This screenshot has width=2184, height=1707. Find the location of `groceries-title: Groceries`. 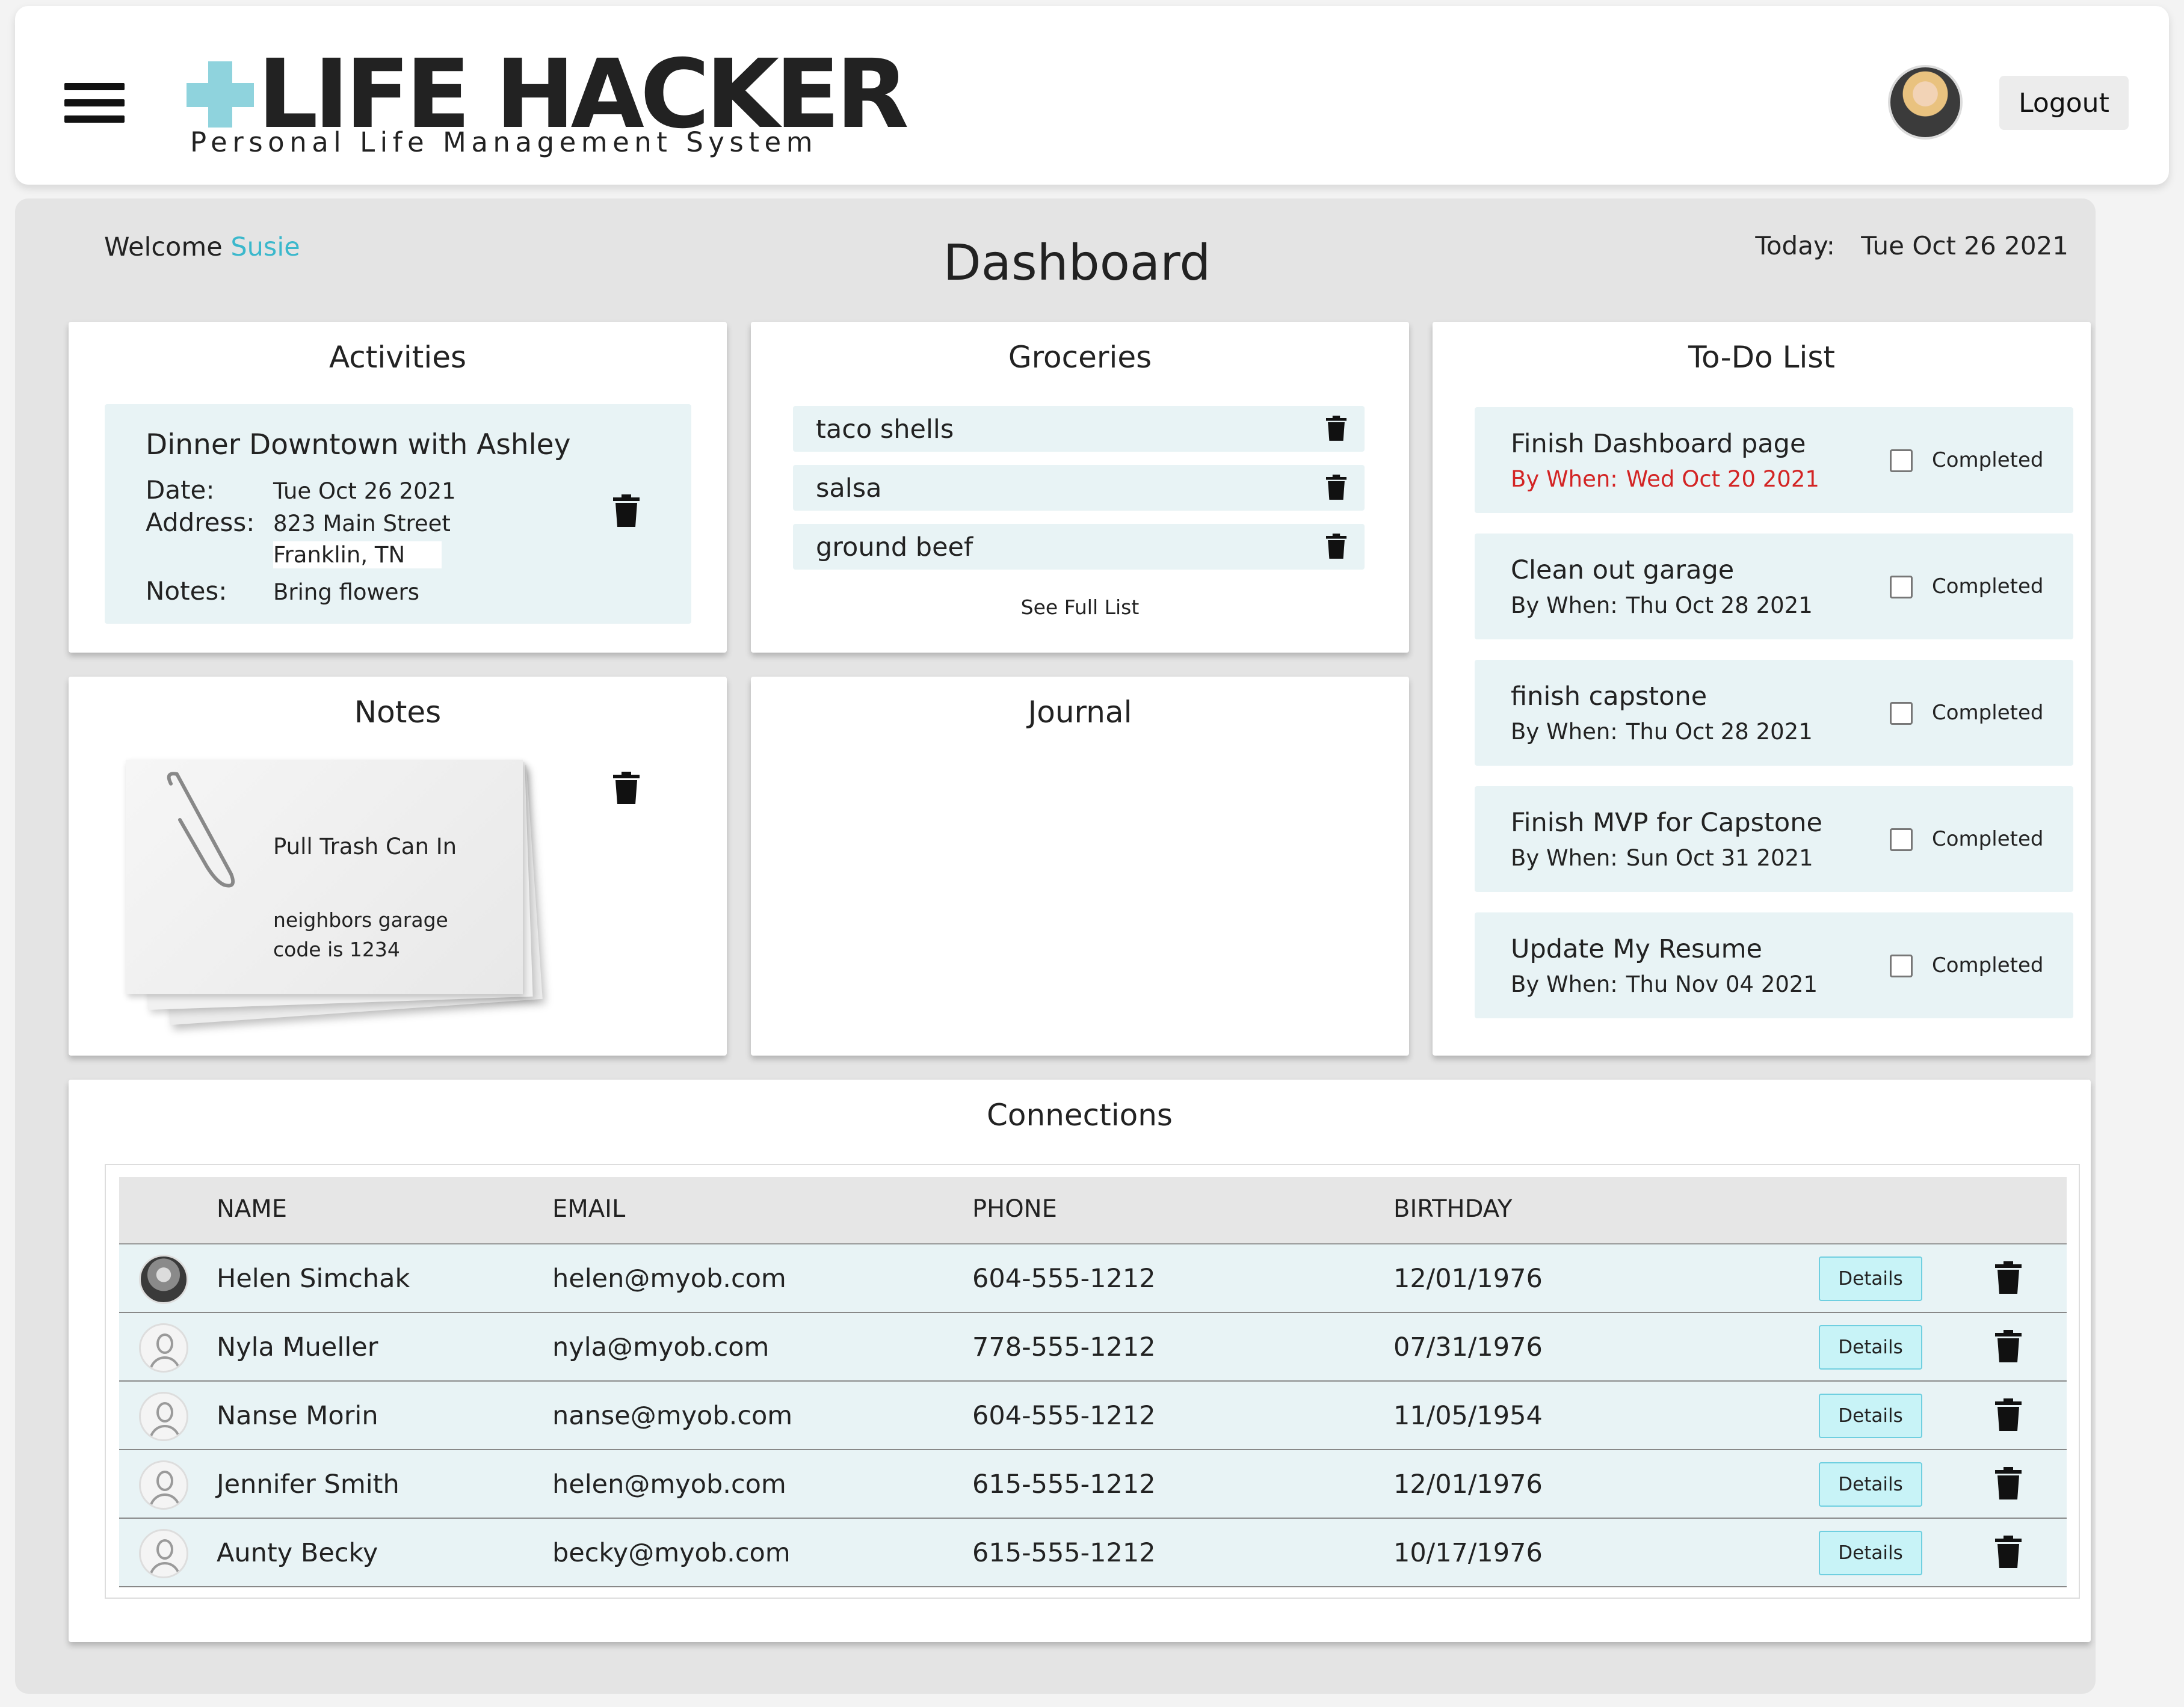

groceries-title: Groceries is located at coordinates (1080, 358).